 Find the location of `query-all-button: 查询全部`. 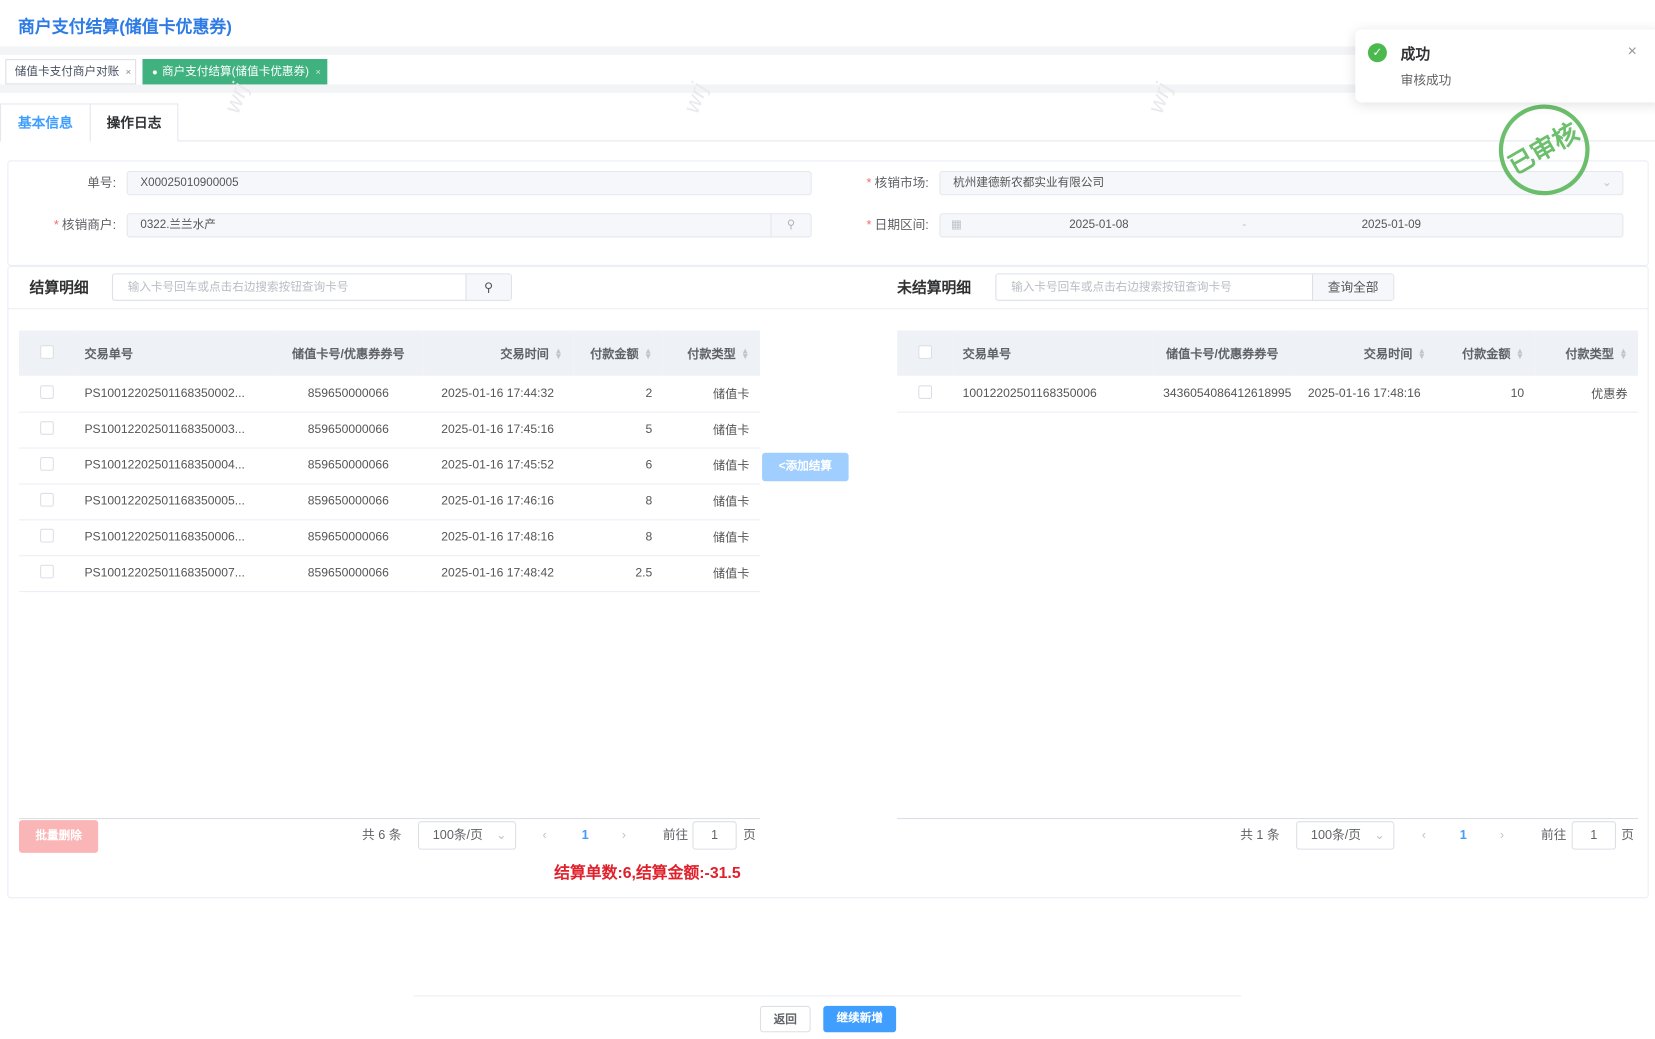

query-all-button: 查询全部 is located at coordinates (1352, 287).